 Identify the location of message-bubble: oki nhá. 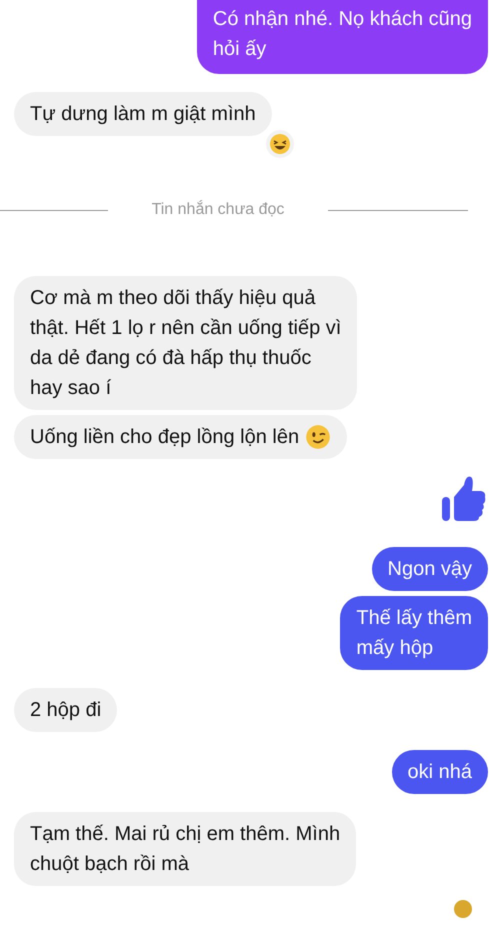
(440, 772).